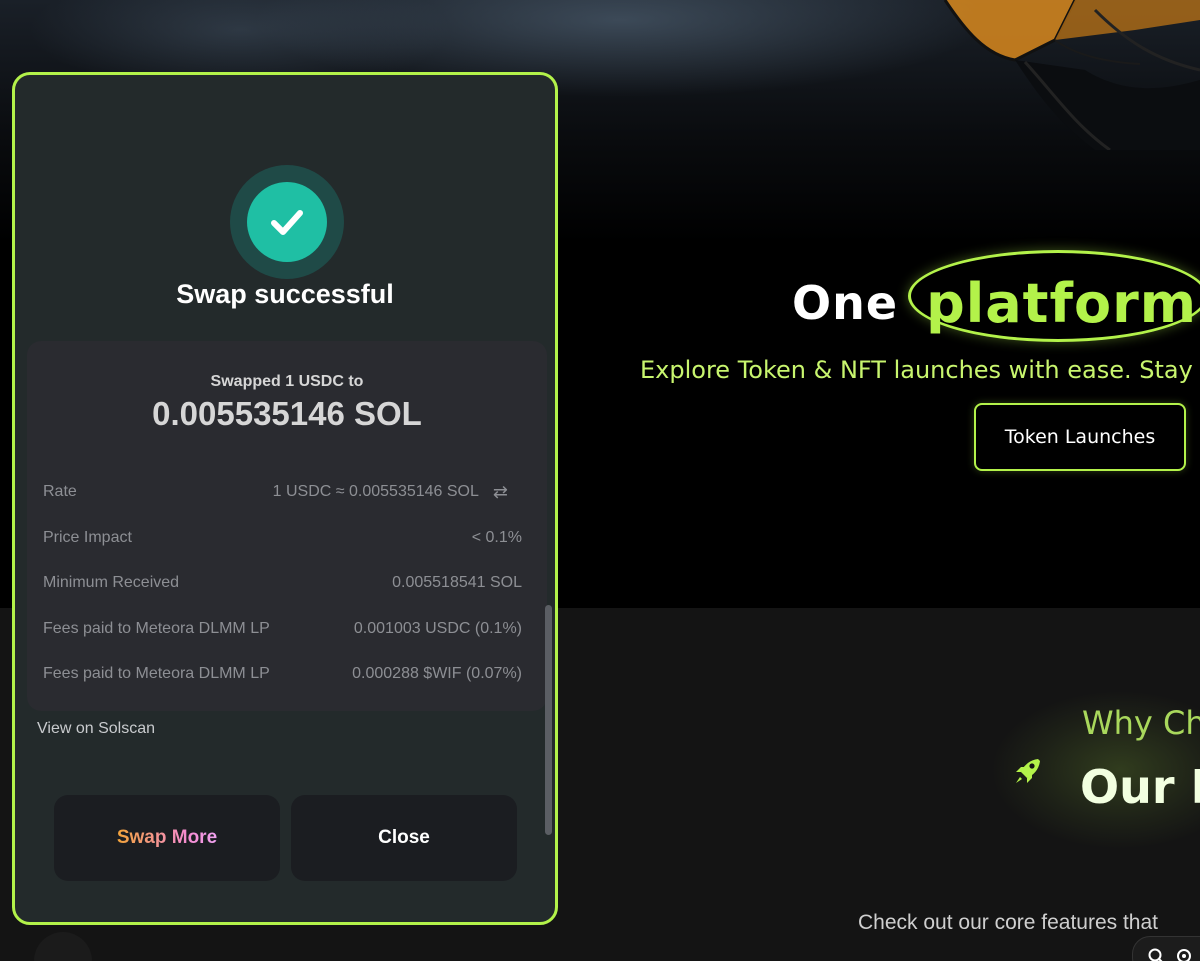 The height and width of the screenshot is (961, 1200). What do you see at coordinates (1184, 954) in the screenshot?
I see `settings-icon` at bounding box center [1184, 954].